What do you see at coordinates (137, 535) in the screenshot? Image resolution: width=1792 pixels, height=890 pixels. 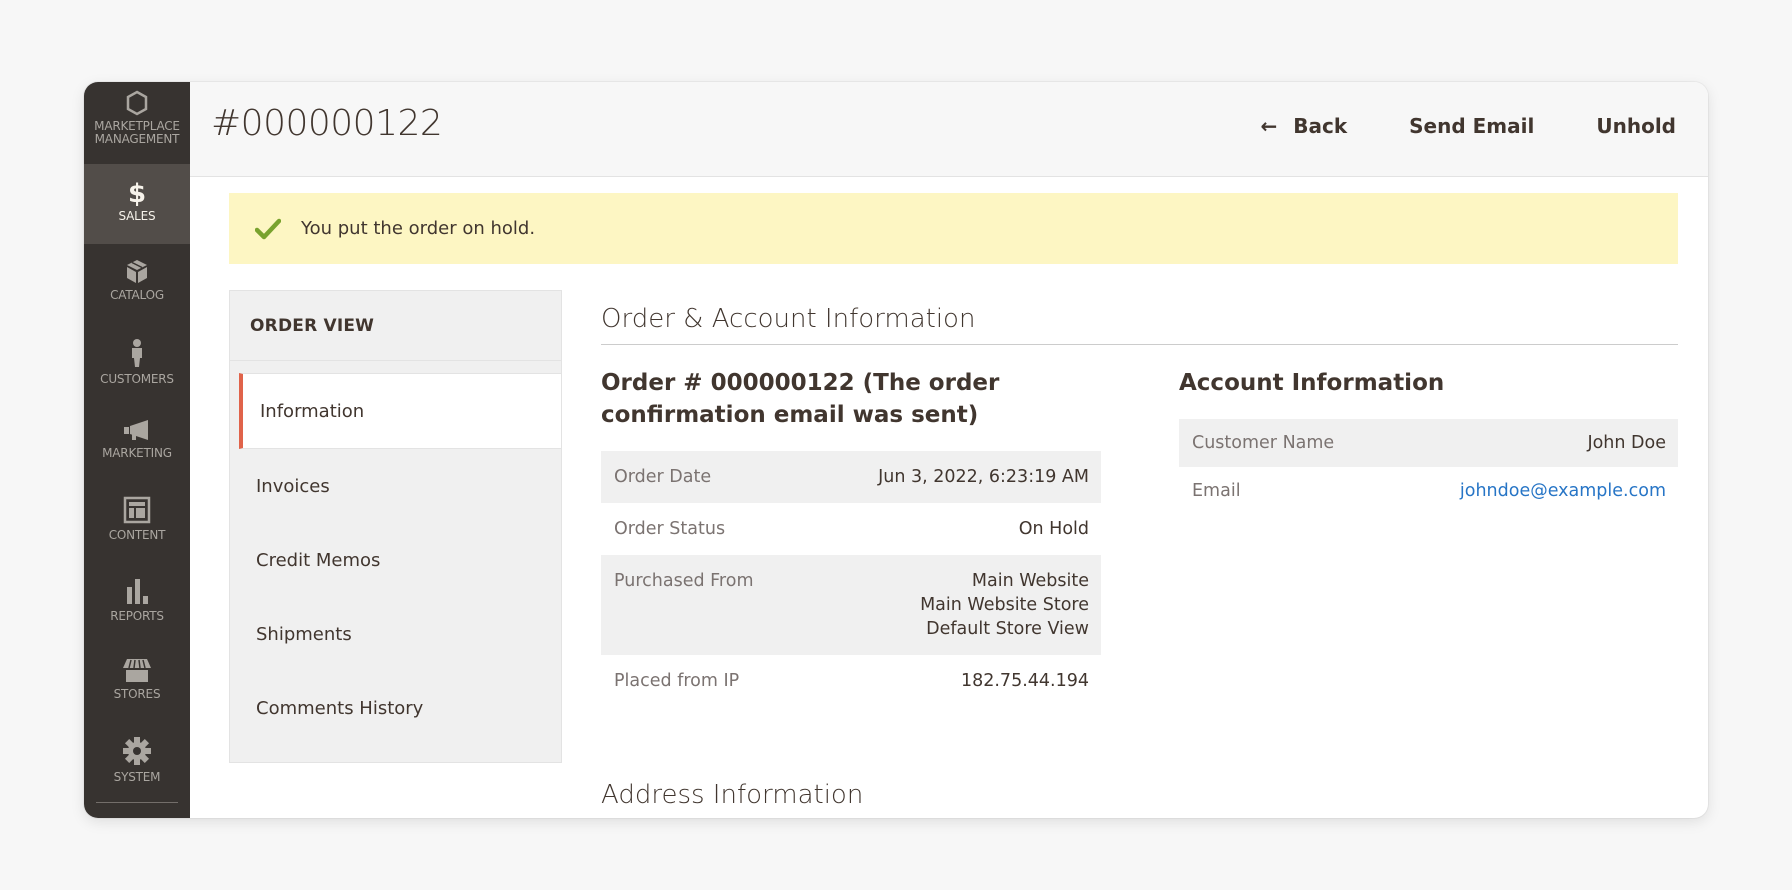 I see `menu-item-content-label: Content` at bounding box center [137, 535].